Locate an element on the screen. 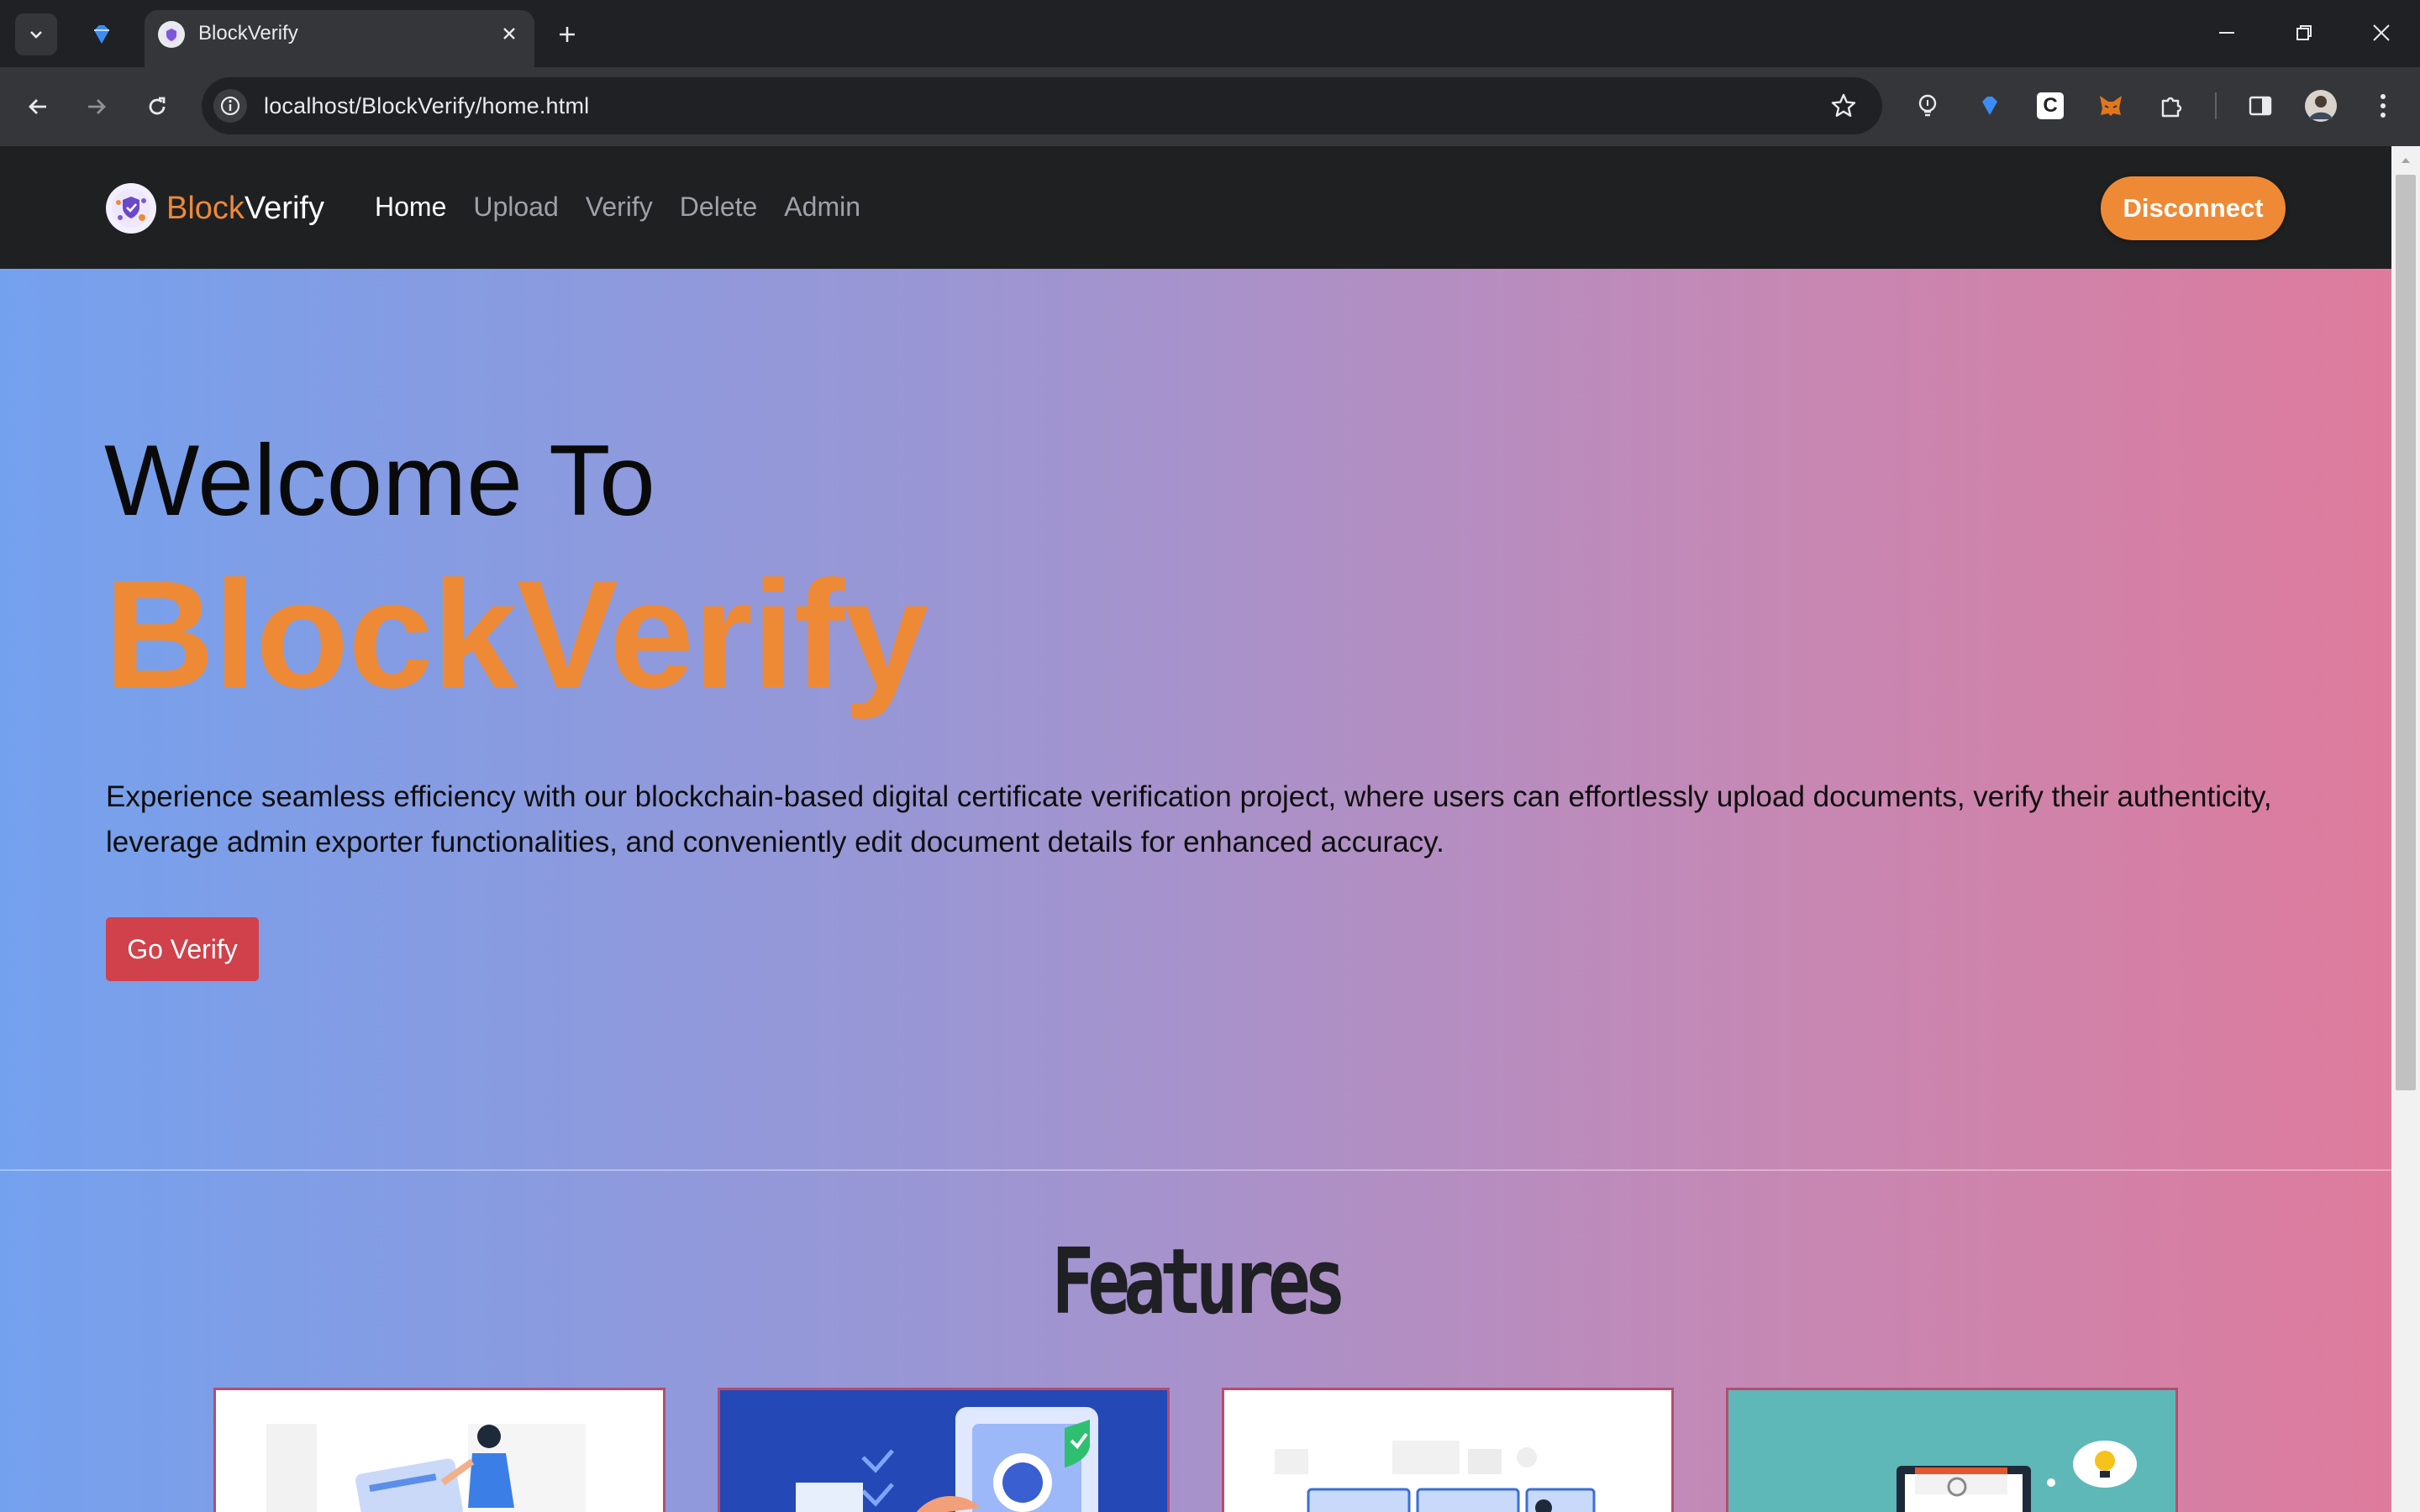  go-verify-button: Go Verify is located at coordinates (182, 949).